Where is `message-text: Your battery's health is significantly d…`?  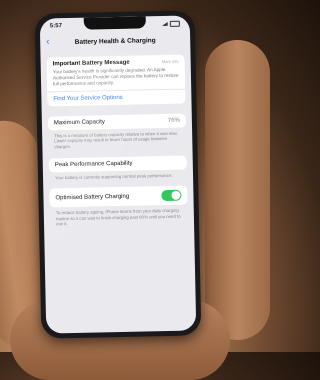
message-text: Your battery's health is significantly d… is located at coordinates (115, 76).